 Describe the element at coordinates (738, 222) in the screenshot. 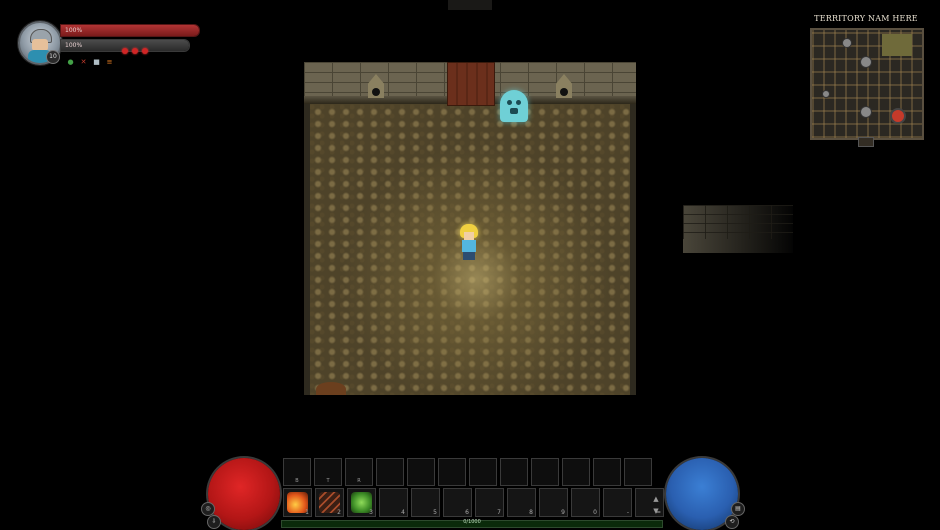

I see `corridor-wall` at that location.